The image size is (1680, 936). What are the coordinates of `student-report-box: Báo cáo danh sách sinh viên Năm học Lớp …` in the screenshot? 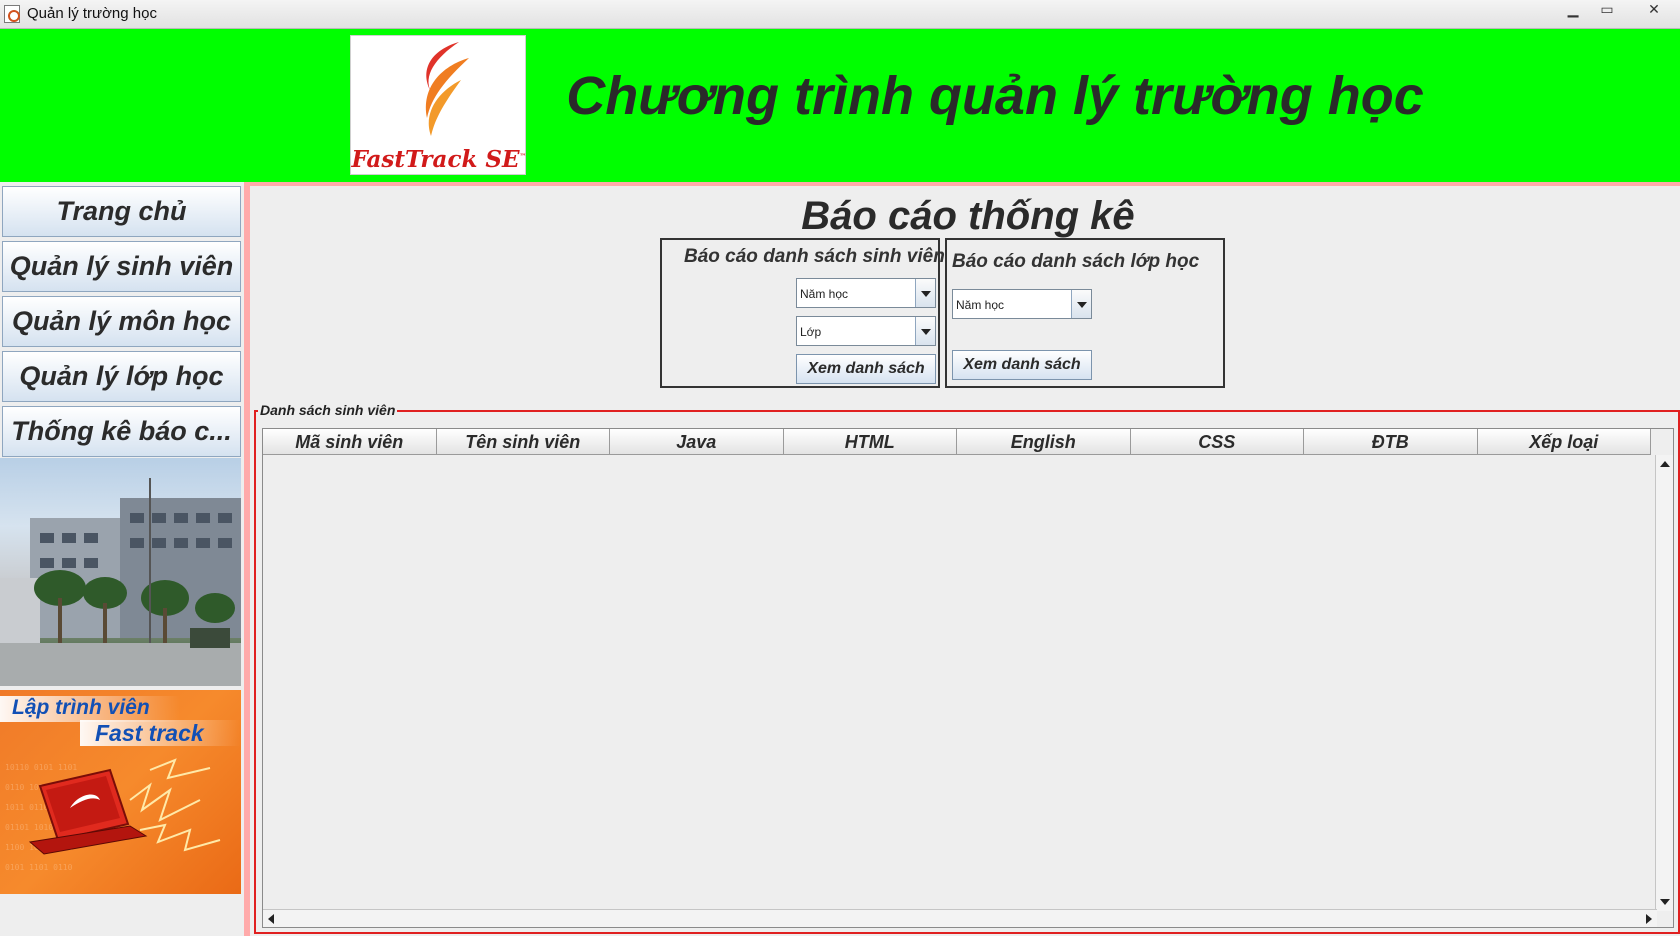 It's located at (802, 313).